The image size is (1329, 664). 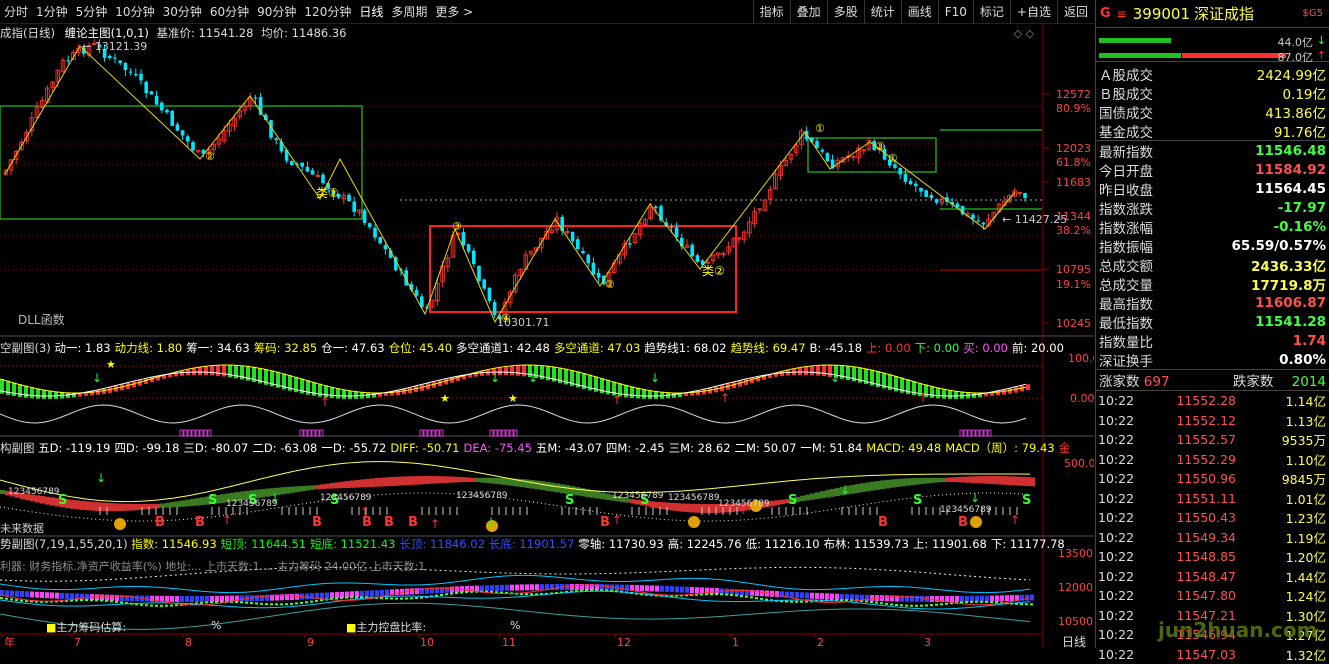 I want to click on tick-price: 11549.34, so click(x=1201, y=537).